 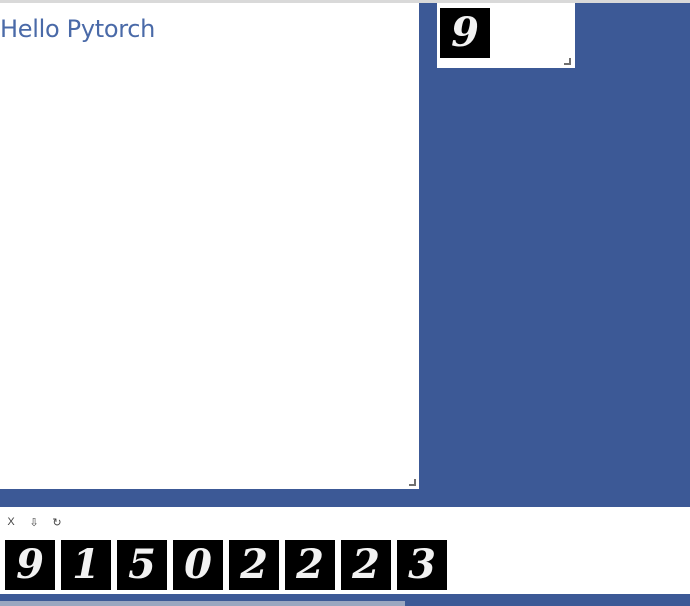 What do you see at coordinates (57, 522) in the screenshot?
I see `refresh-icon: ↻` at bounding box center [57, 522].